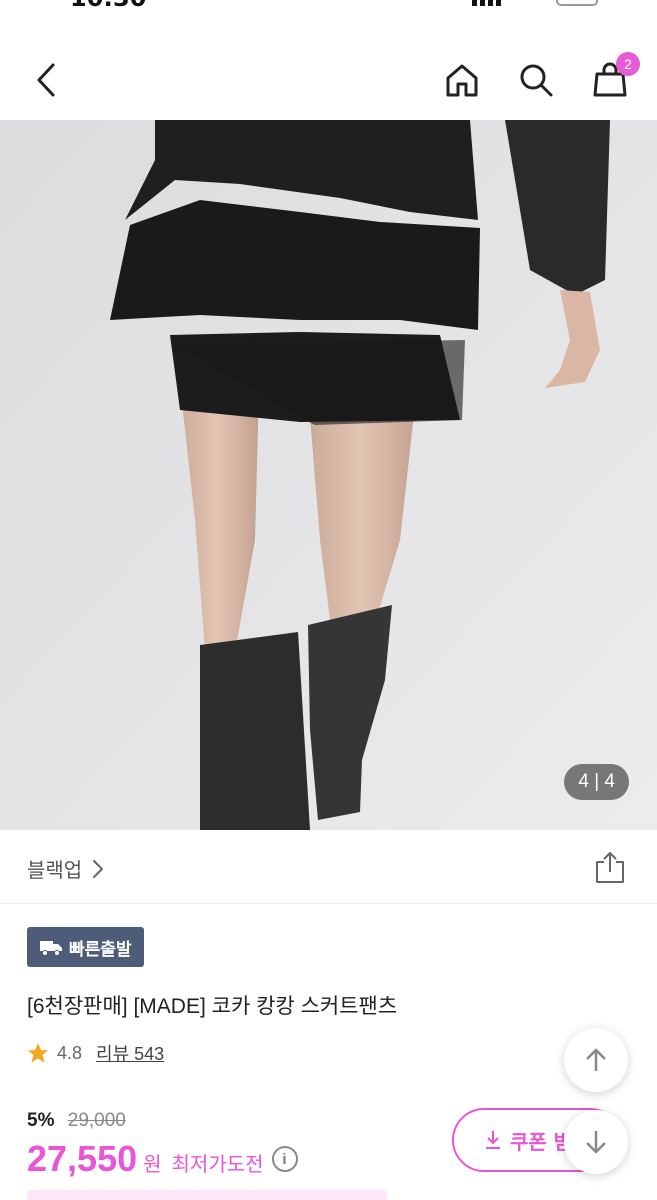 This screenshot has width=657, height=1200. What do you see at coordinates (284, 1159) in the screenshot?
I see `info-icon: i` at bounding box center [284, 1159].